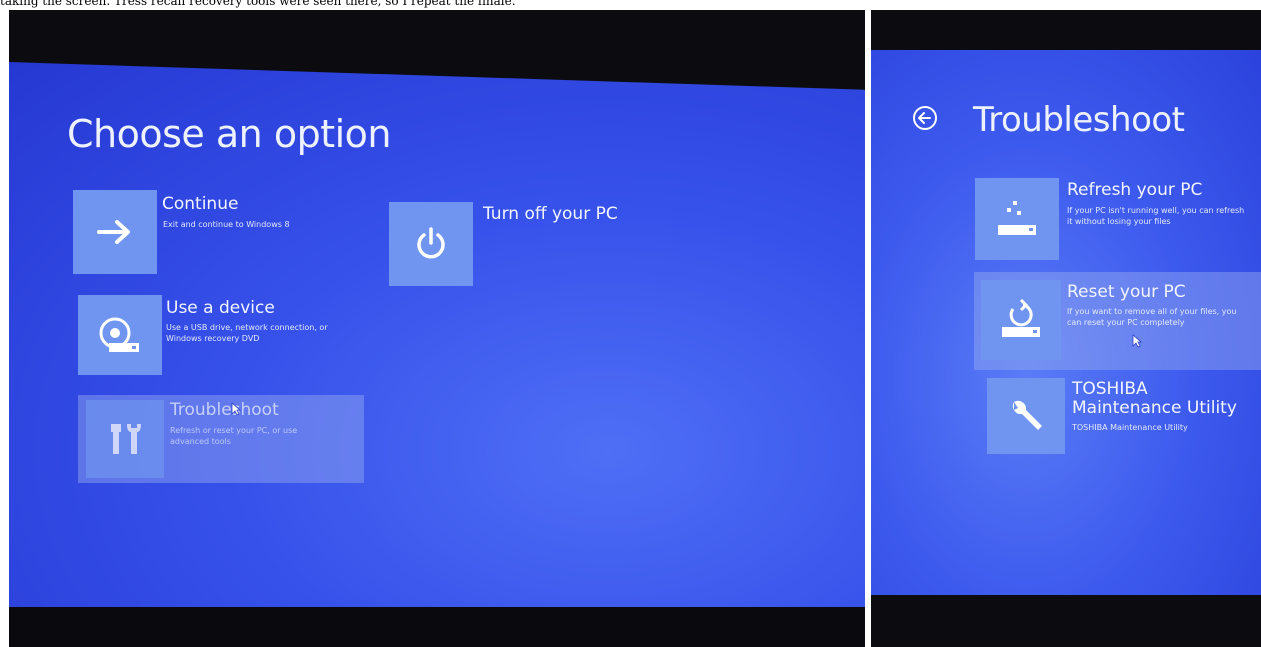 This screenshot has width=1261, height=647. I want to click on tools-icon, so click(125, 439).